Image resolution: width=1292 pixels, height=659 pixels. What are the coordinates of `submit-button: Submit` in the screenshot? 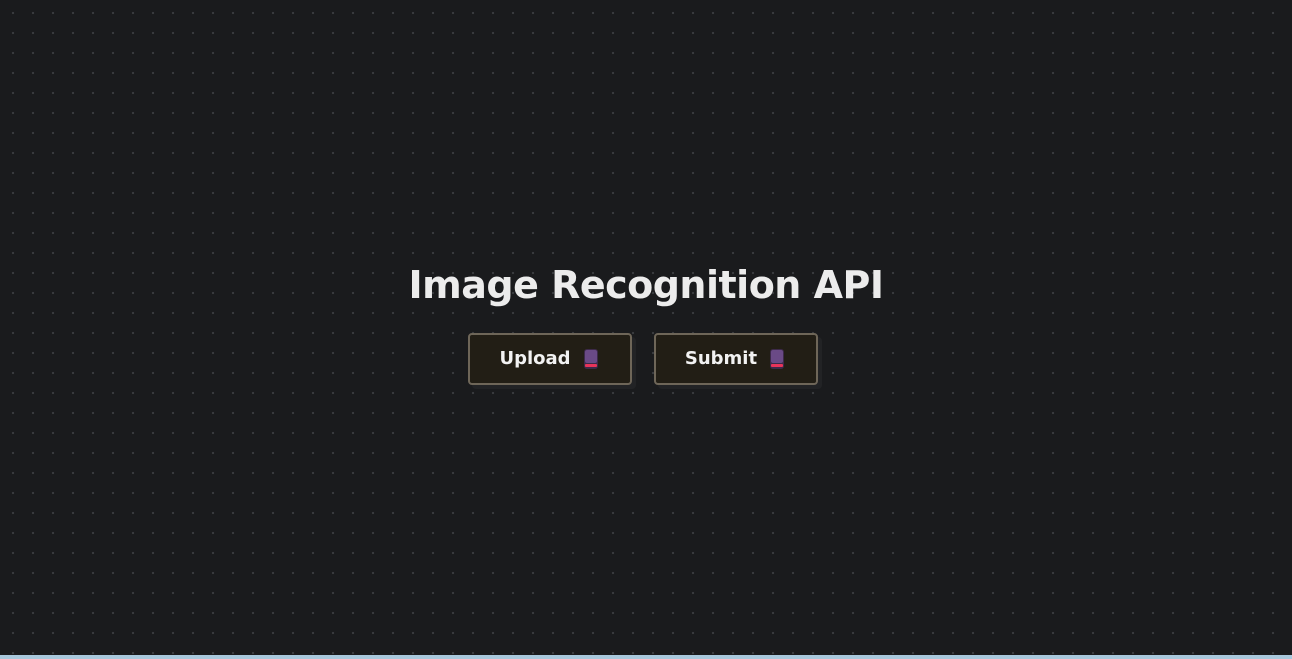 It's located at (736, 359).